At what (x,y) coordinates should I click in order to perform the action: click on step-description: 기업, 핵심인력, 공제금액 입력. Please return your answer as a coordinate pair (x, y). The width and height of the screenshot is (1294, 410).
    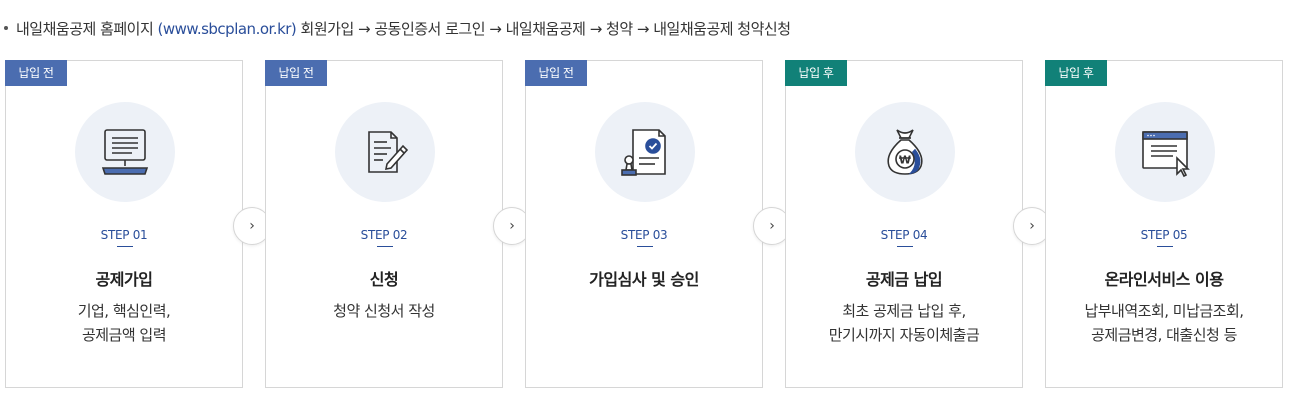
    Looking at the image, I should click on (124, 323).